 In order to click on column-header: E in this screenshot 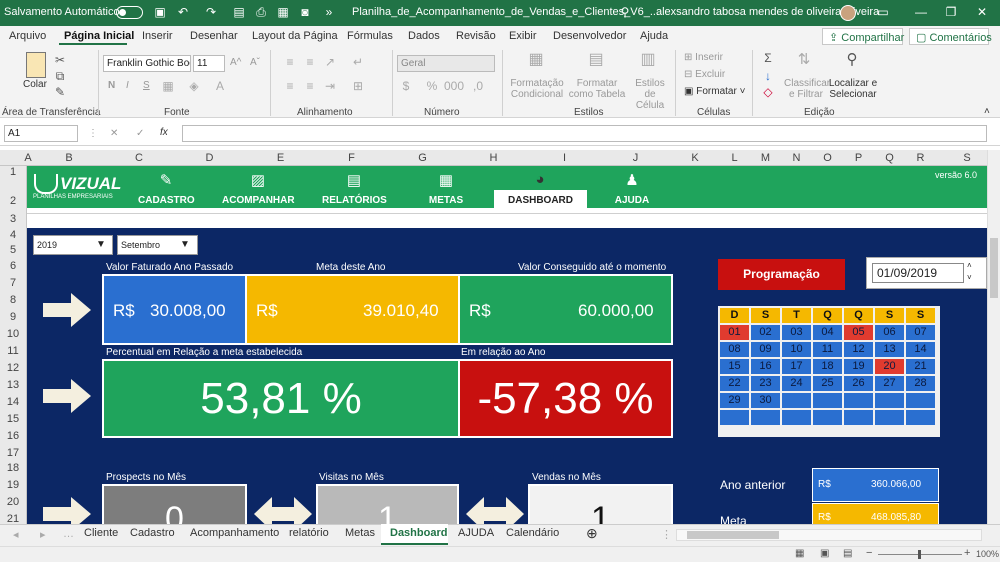, I will do `click(280, 158)`.